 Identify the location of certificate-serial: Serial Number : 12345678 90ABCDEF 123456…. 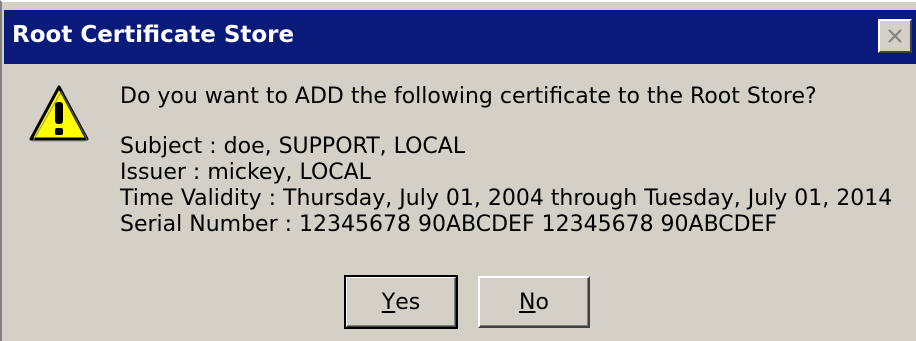
(449, 224).